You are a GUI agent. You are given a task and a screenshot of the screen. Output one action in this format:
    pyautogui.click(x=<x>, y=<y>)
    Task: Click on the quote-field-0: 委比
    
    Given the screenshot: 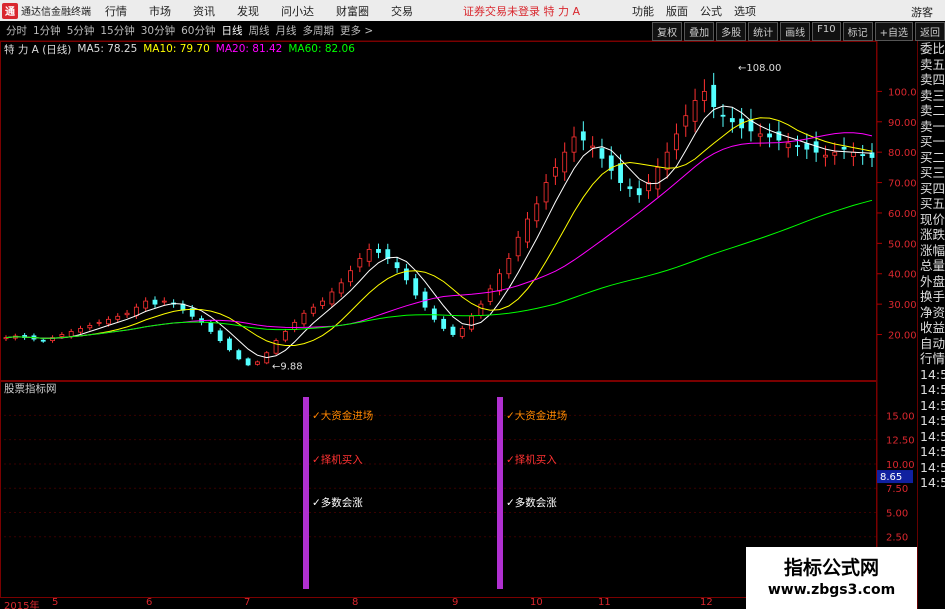 What is the action you would take?
    pyautogui.click(x=932, y=48)
    